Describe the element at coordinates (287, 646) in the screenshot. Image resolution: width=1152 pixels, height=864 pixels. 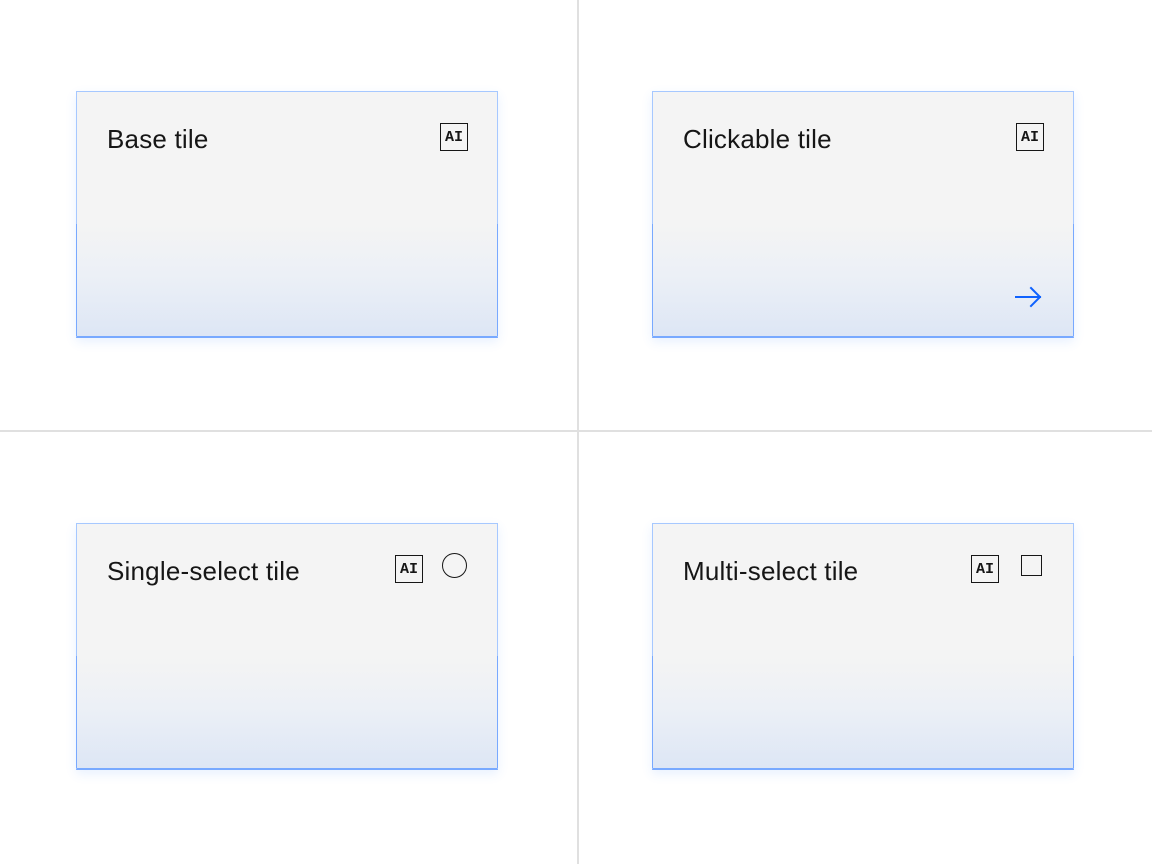
I see `single-select-tile: Single-select tile AI` at that location.